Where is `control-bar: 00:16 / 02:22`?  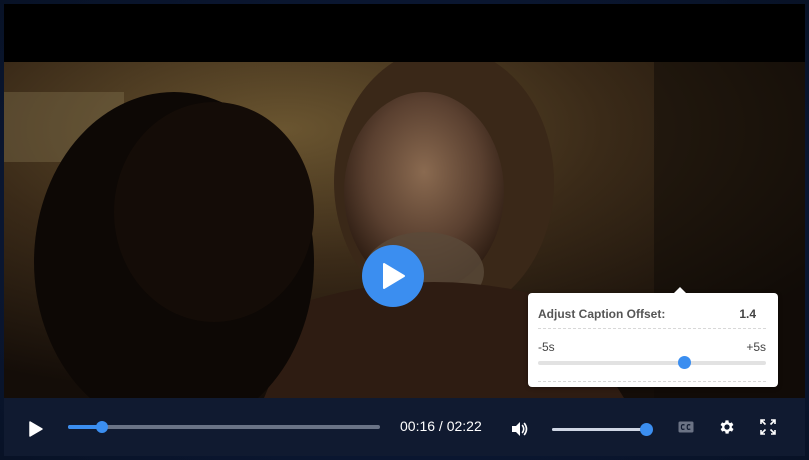
control-bar: 00:16 / 02:22 is located at coordinates (404, 427).